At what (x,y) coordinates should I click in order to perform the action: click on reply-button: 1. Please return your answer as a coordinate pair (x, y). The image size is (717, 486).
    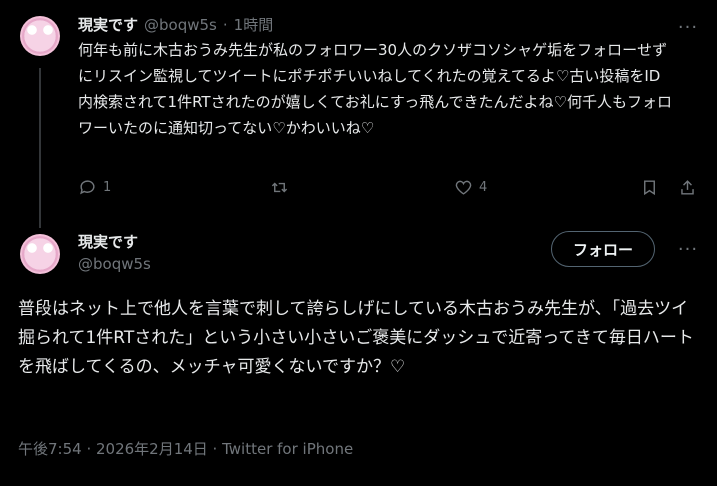
    Looking at the image, I should click on (94, 187).